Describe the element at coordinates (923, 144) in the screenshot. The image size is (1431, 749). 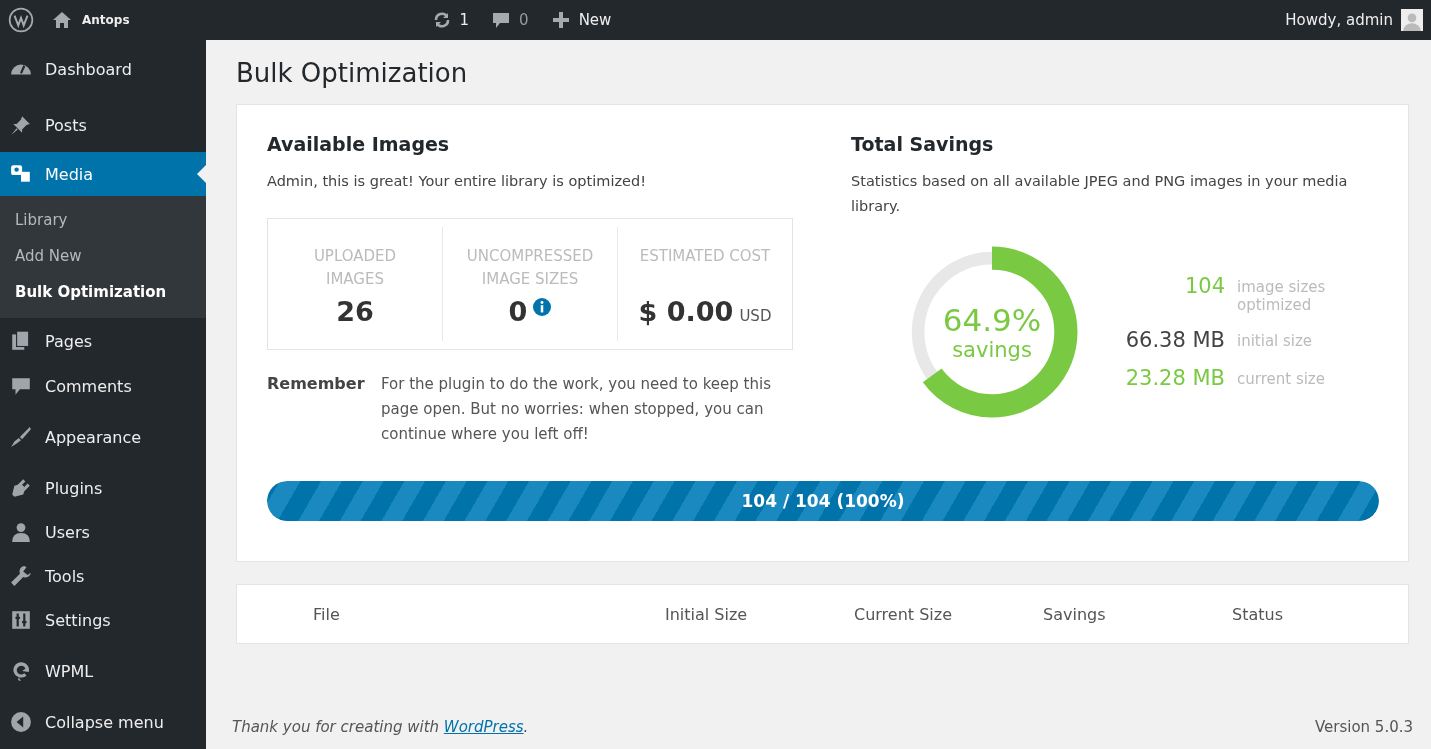
I see `section-title: Total Savings` at that location.